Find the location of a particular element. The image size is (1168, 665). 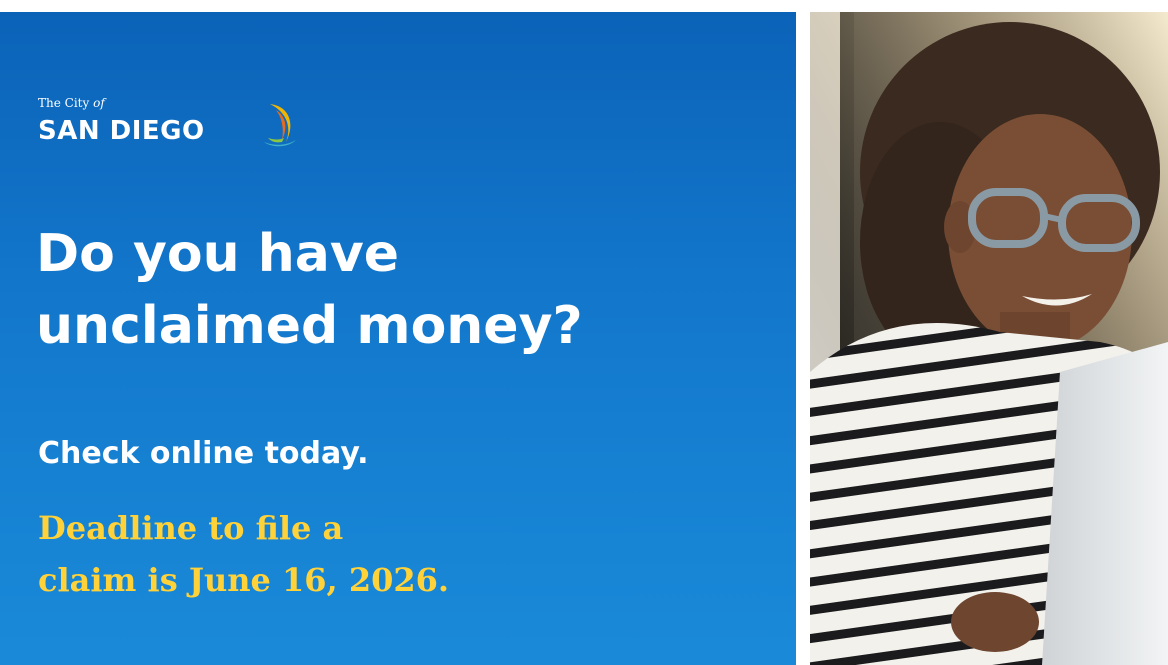

headline-line-1: Do you have is located at coordinates (218, 254).